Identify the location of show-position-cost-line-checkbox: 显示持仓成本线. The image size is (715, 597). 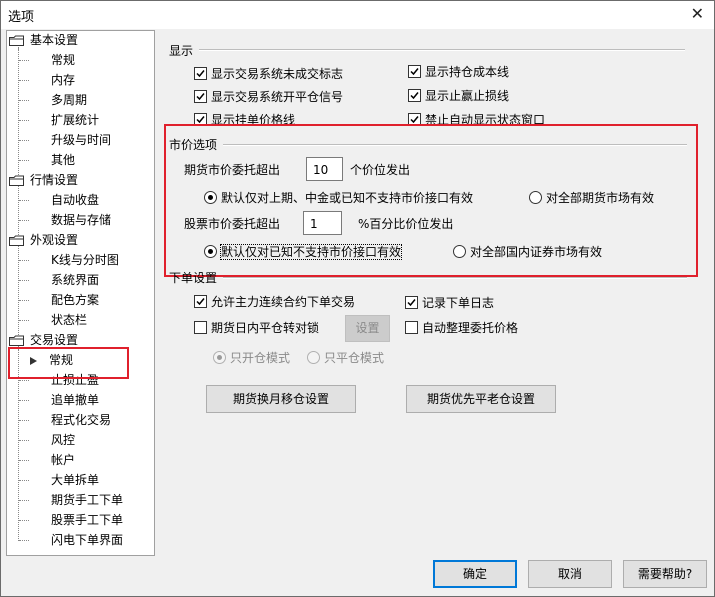
(458, 72).